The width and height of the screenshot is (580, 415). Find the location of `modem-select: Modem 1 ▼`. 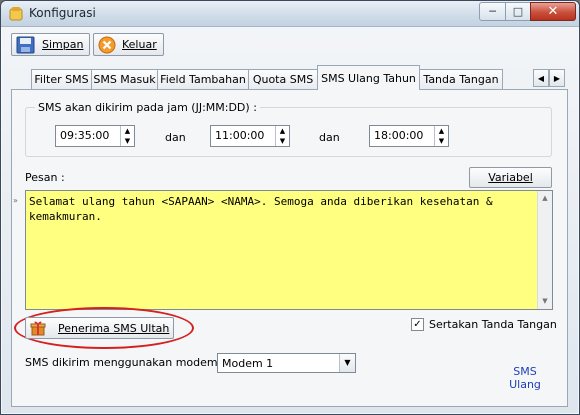

modem-select: Modem 1 ▼ is located at coordinates (286, 363).